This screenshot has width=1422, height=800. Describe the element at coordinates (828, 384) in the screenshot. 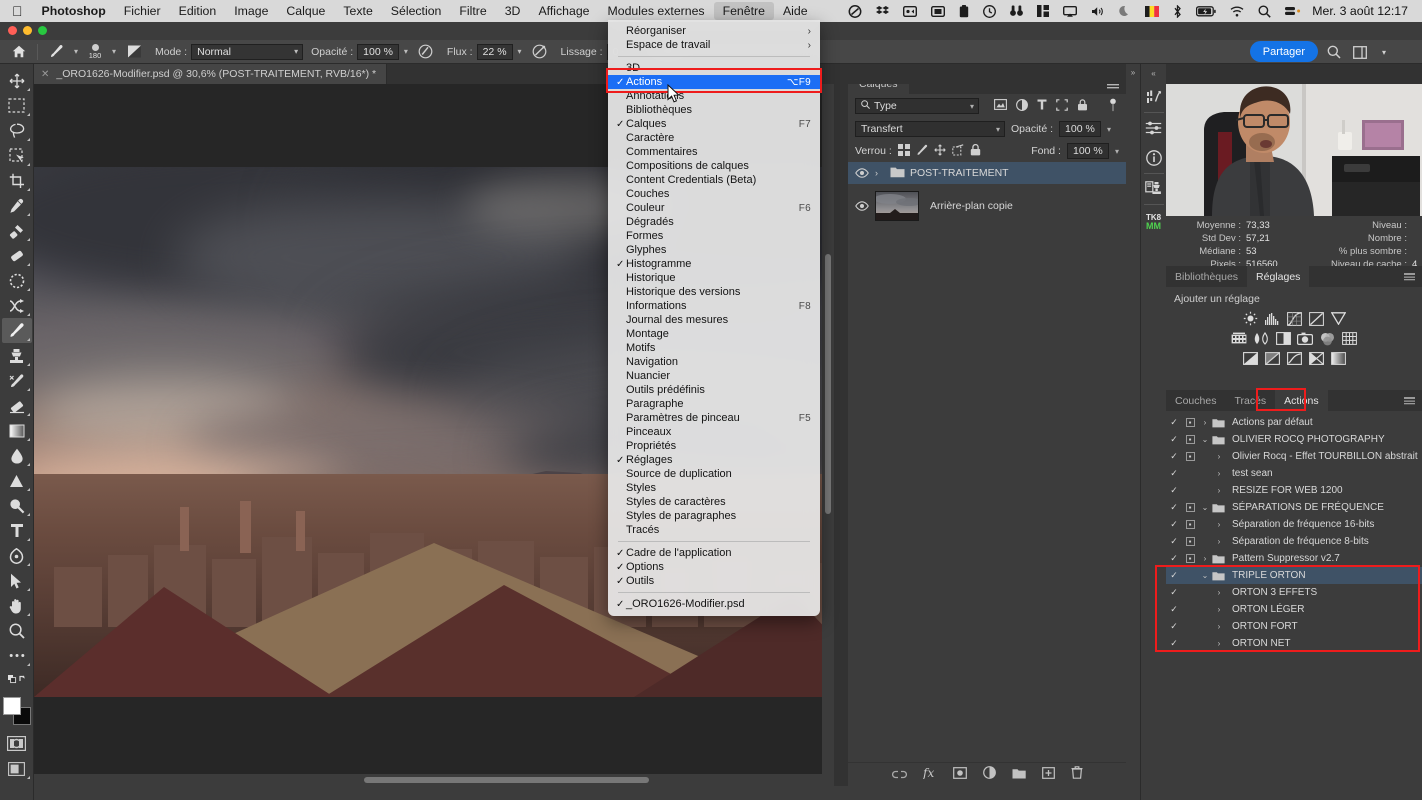

I see `scrollbar-thumb` at that location.